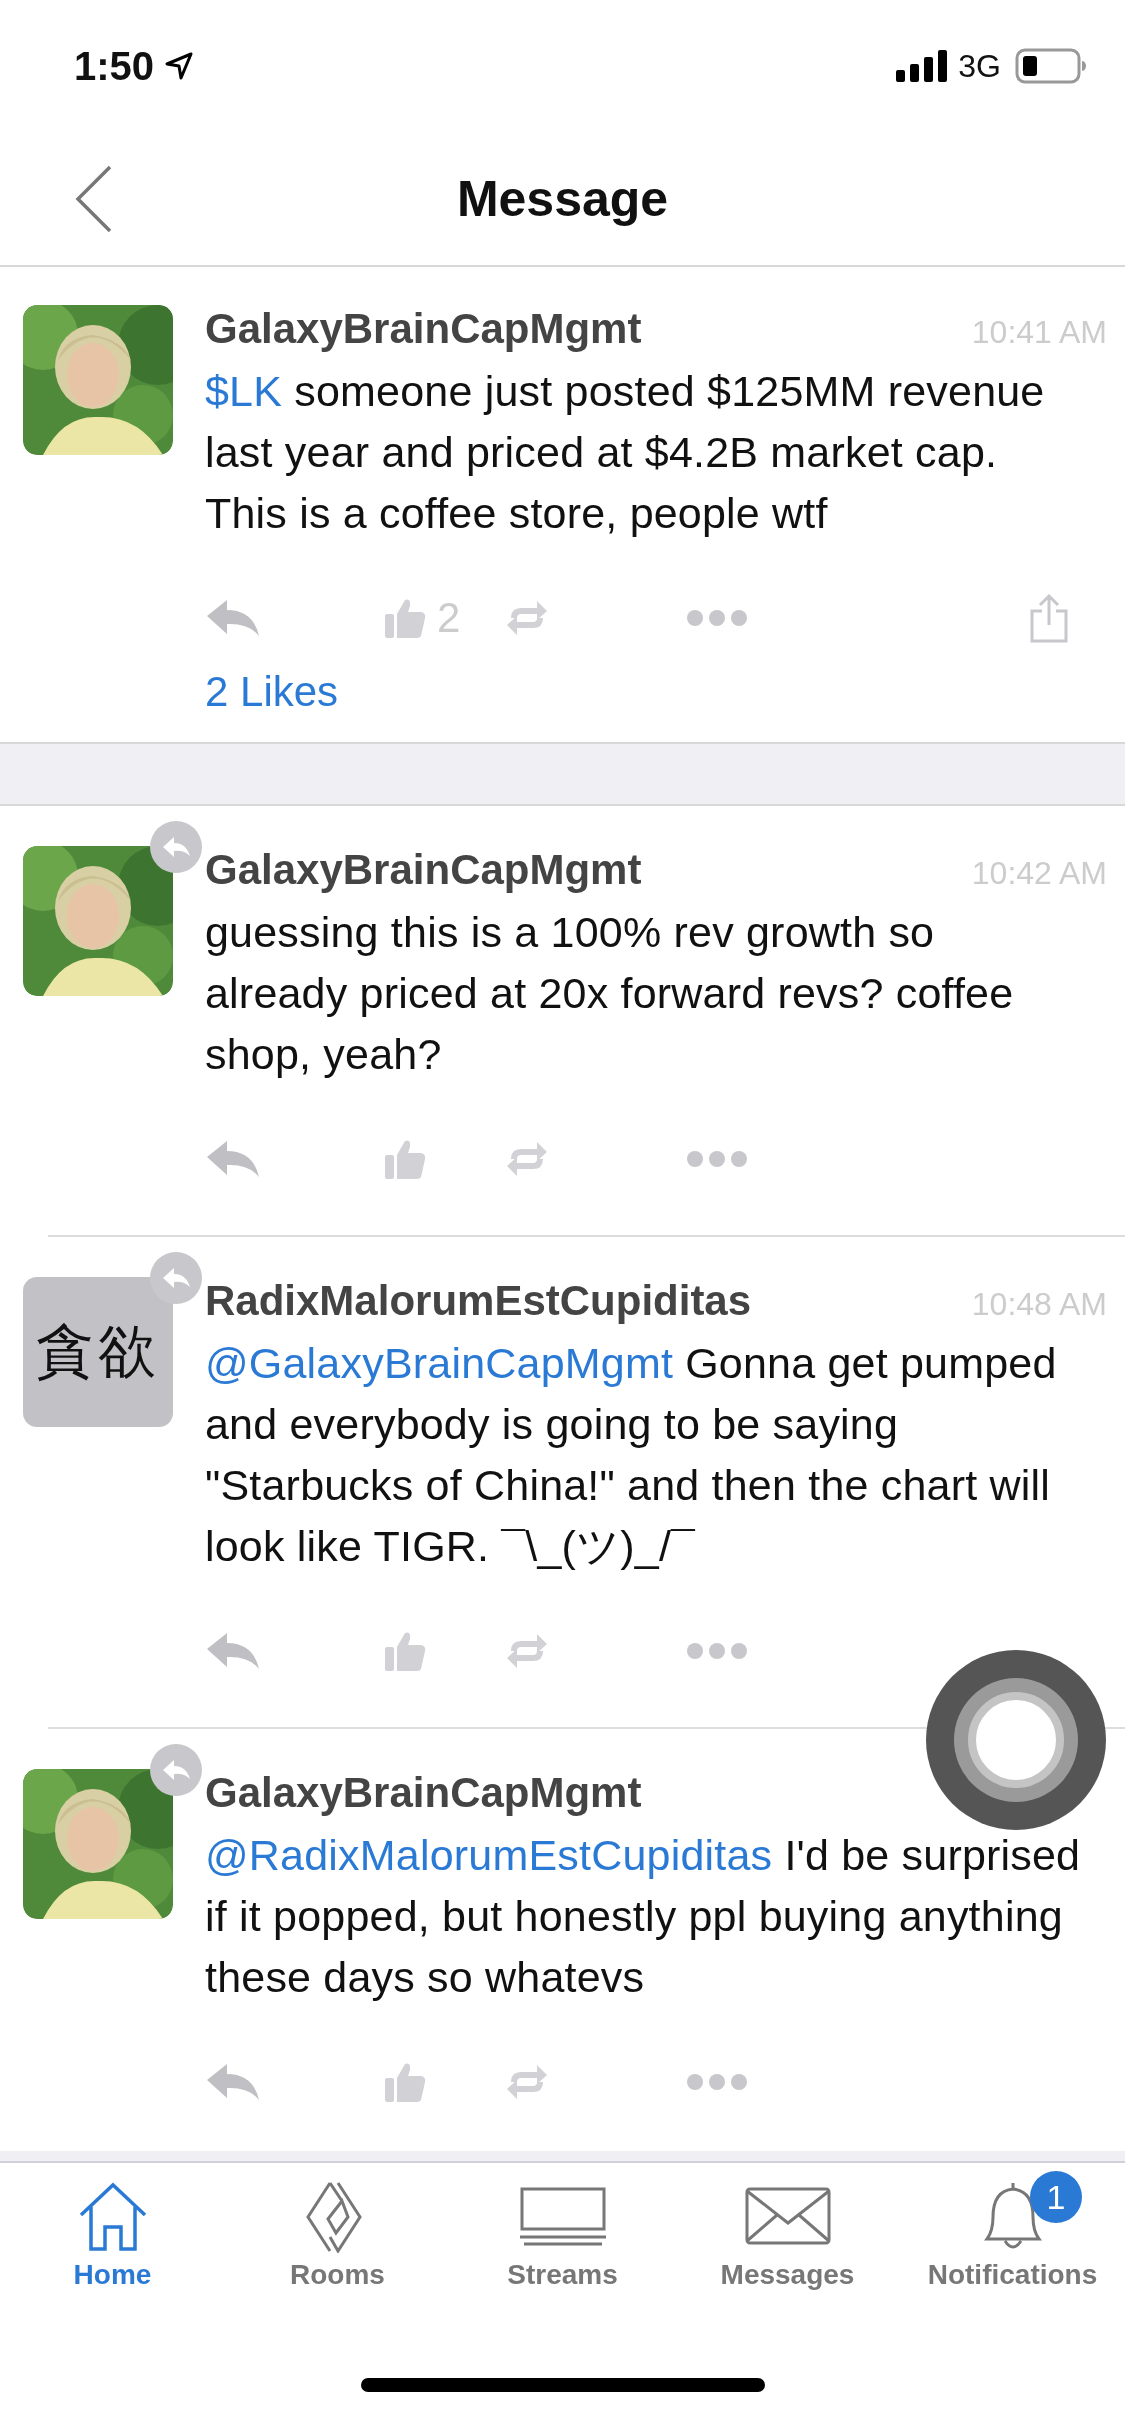 This screenshot has height=2436, width=1125. I want to click on avatar-text: 貪欲, so click(98, 1351).